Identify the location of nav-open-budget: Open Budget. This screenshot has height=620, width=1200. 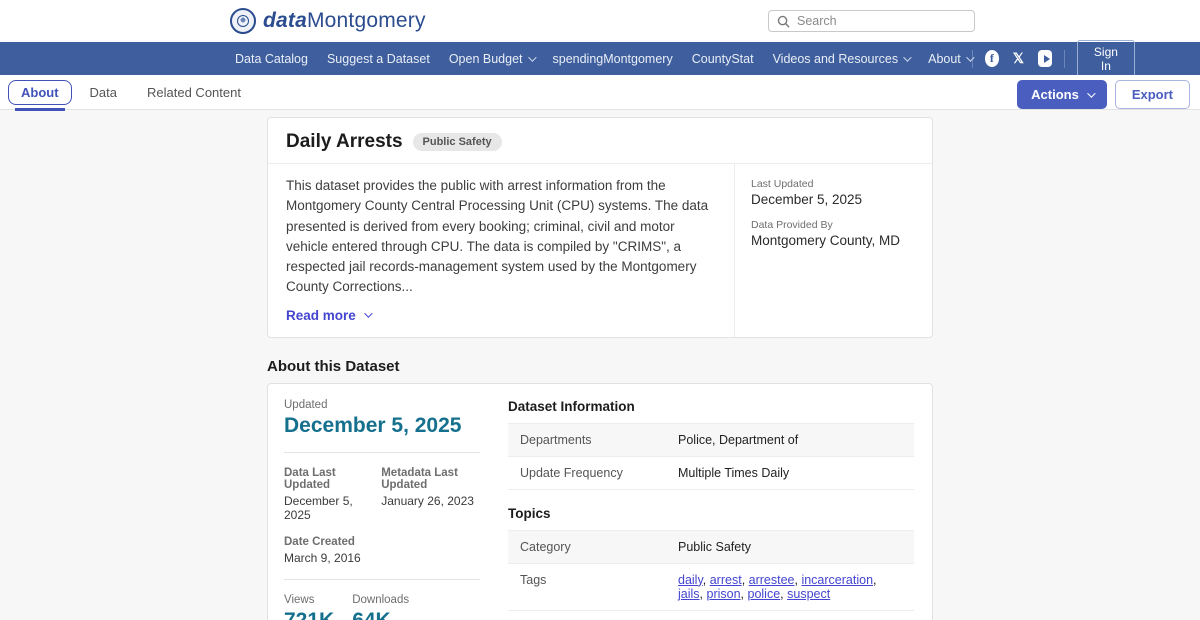
(493, 59).